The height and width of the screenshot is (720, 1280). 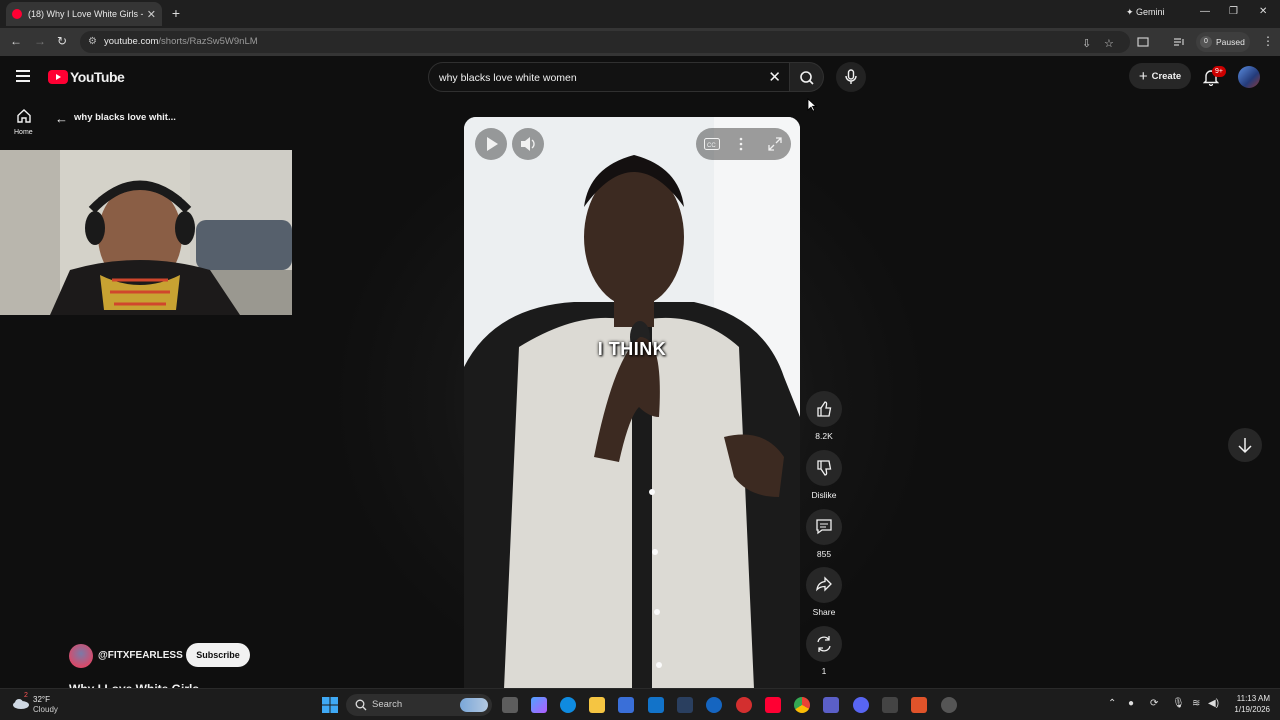 I want to click on taskbar-search-icon, so click(x=361, y=705).